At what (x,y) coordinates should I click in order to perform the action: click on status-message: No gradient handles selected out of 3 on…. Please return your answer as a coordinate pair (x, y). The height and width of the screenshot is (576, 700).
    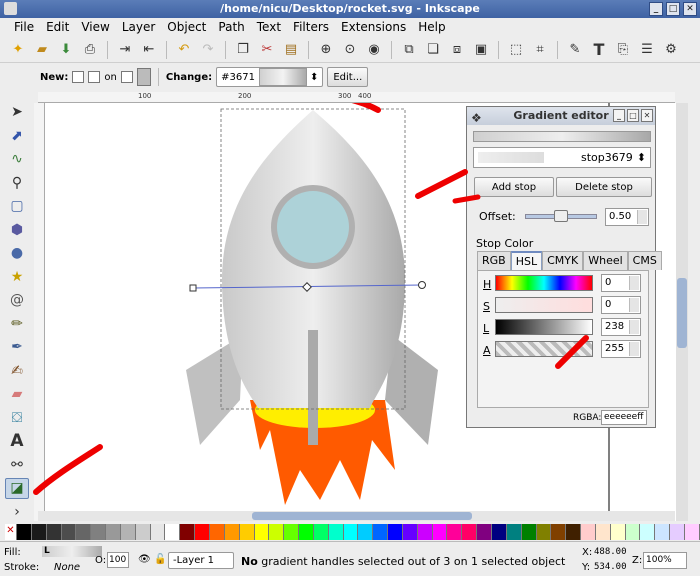
    Looking at the image, I should click on (403, 561).